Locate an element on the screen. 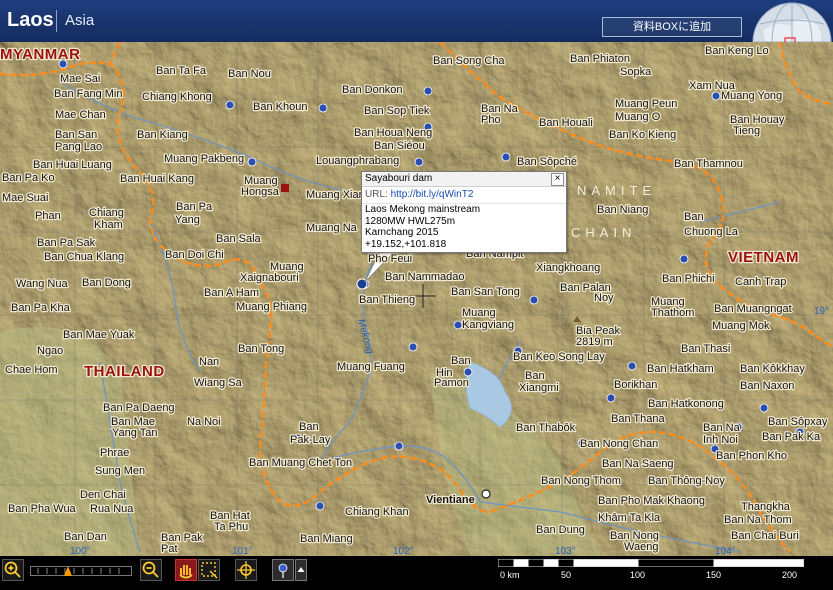  place-label: Chiang is located at coordinates (106, 213).